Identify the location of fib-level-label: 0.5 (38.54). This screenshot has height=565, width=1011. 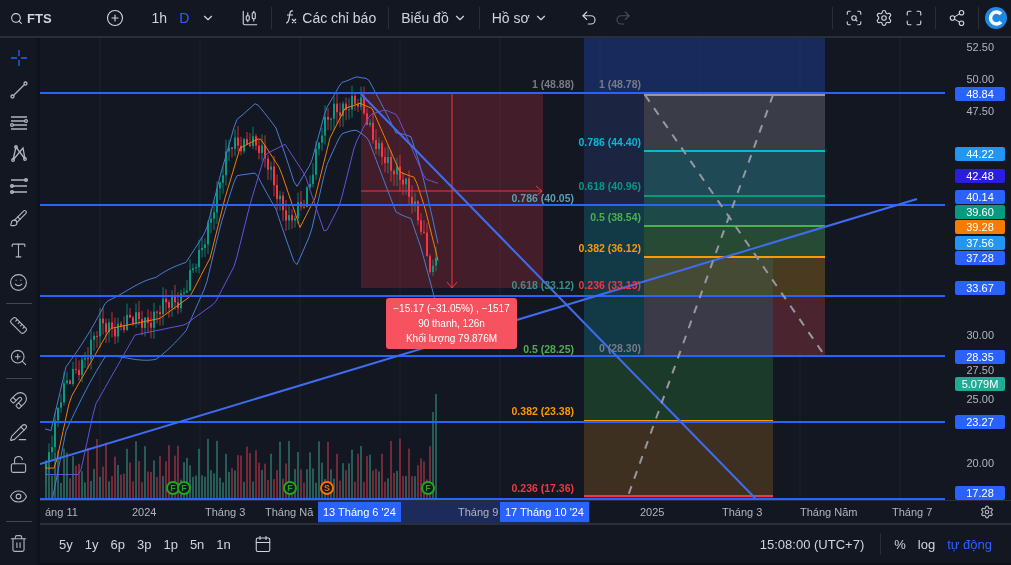
(615, 217).